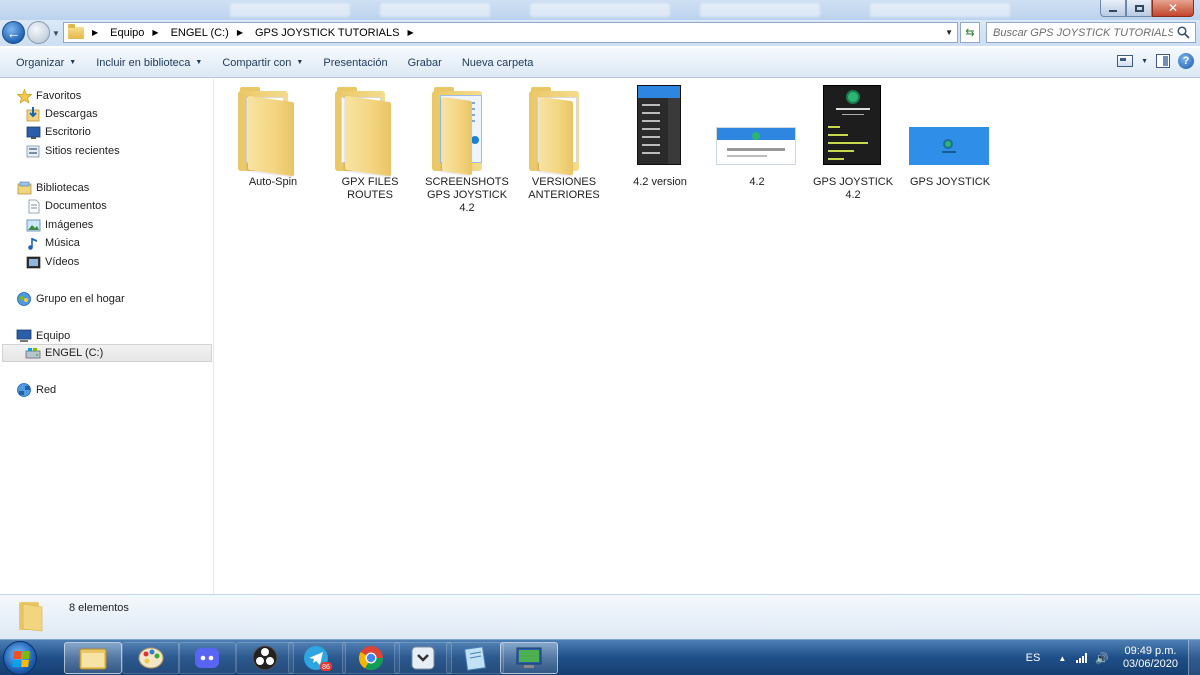 This screenshot has width=1200, height=675. I want to click on video-icon, so click(33, 262).